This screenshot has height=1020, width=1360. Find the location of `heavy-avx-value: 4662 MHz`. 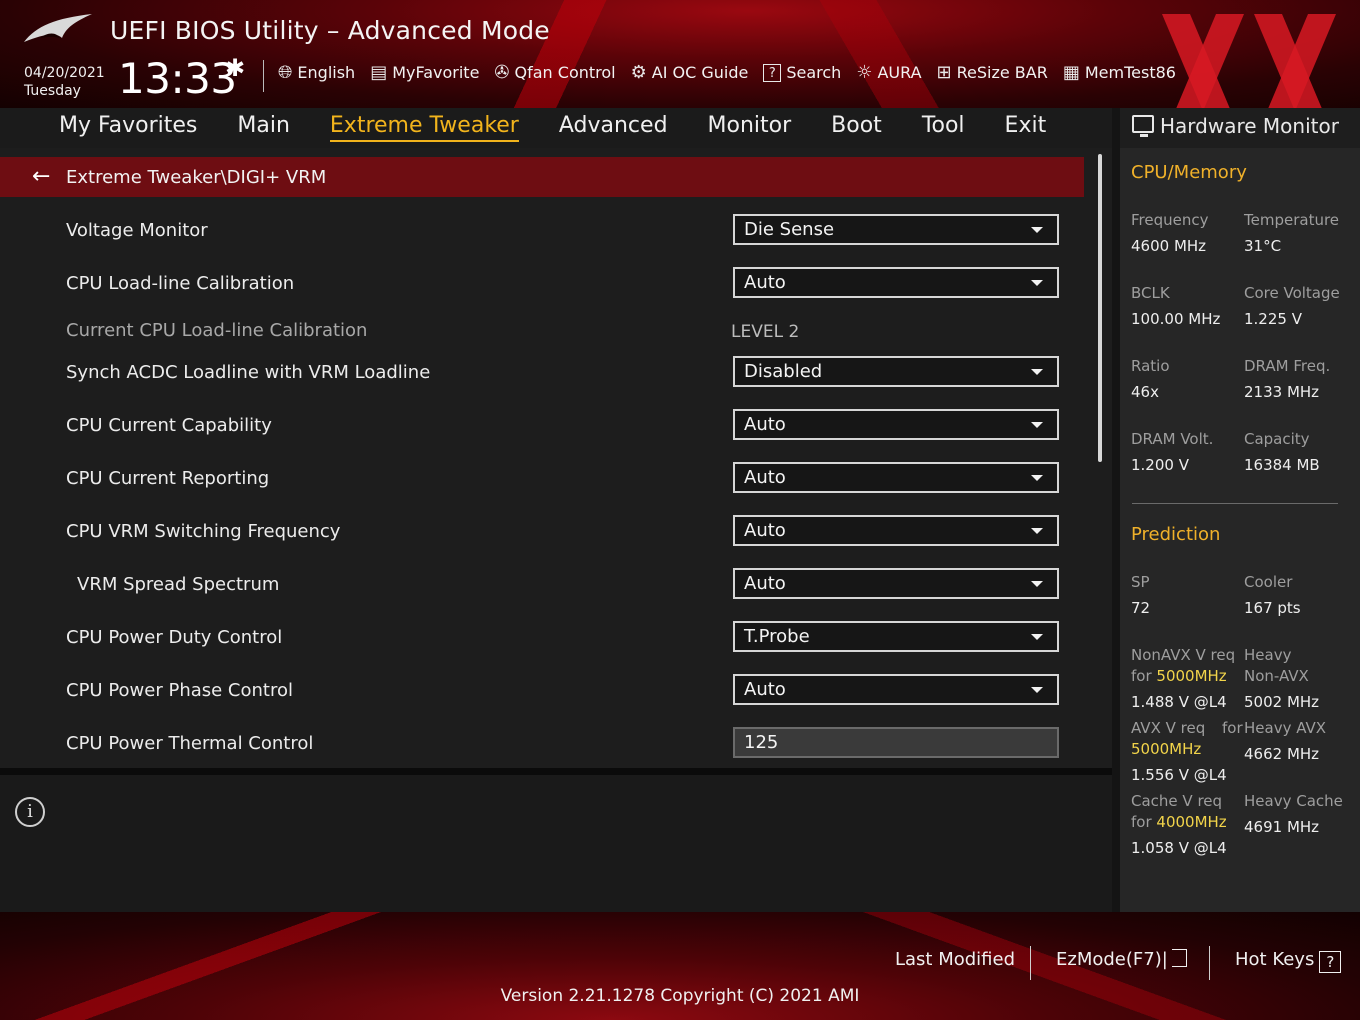

heavy-avx-value: 4662 MHz is located at coordinates (1282, 754).